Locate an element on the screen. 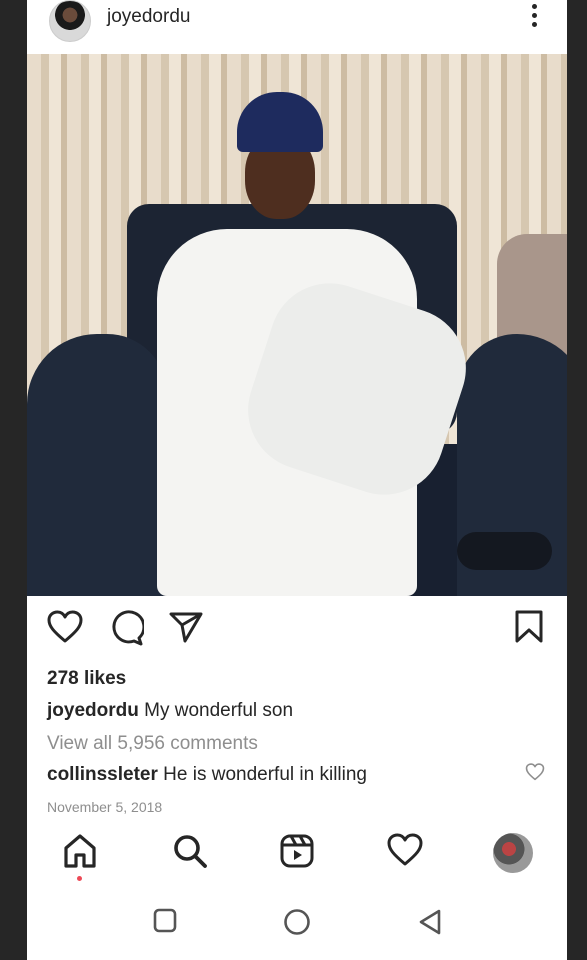 This screenshot has width=587, height=960. post-caption: joyedordu My wonderful son is located at coordinates (170, 711).